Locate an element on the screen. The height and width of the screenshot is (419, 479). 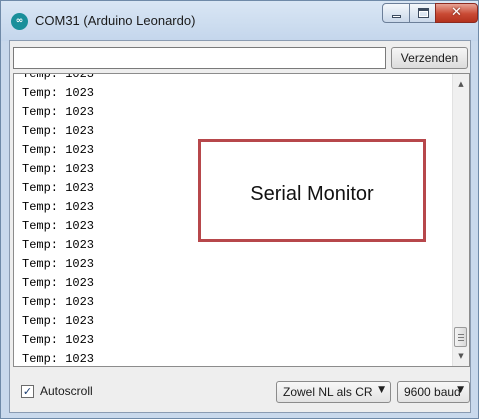
autoscroll-label: Autoscroll is located at coordinates (66, 391).